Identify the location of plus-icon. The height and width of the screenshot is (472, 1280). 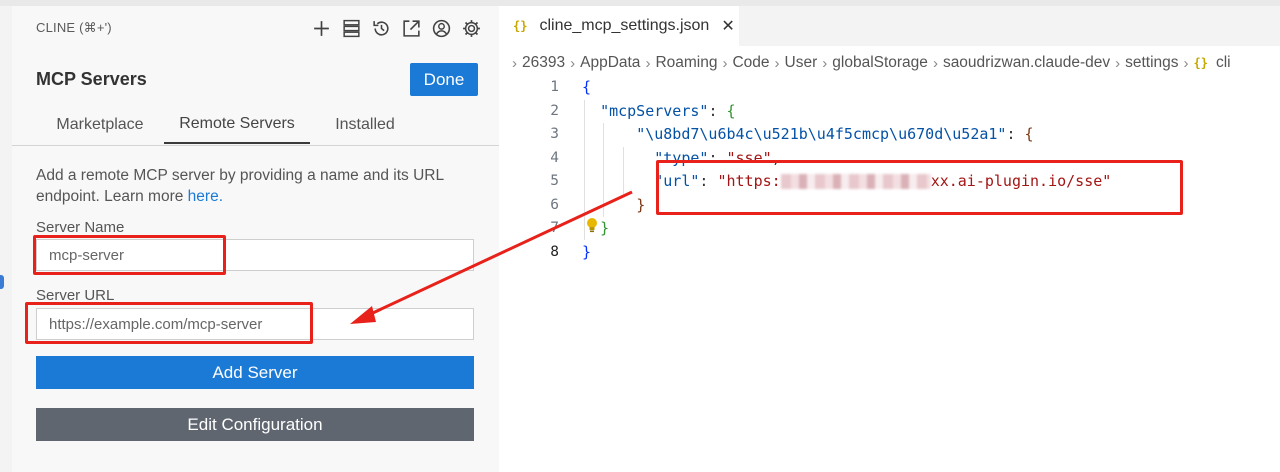
(321, 28).